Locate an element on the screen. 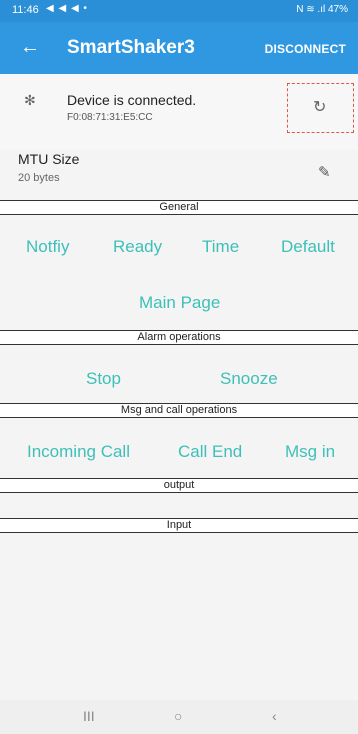 The image size is (358, 734). android-nav-bar: III ○ ‹ is located at coordinates (179, 717).